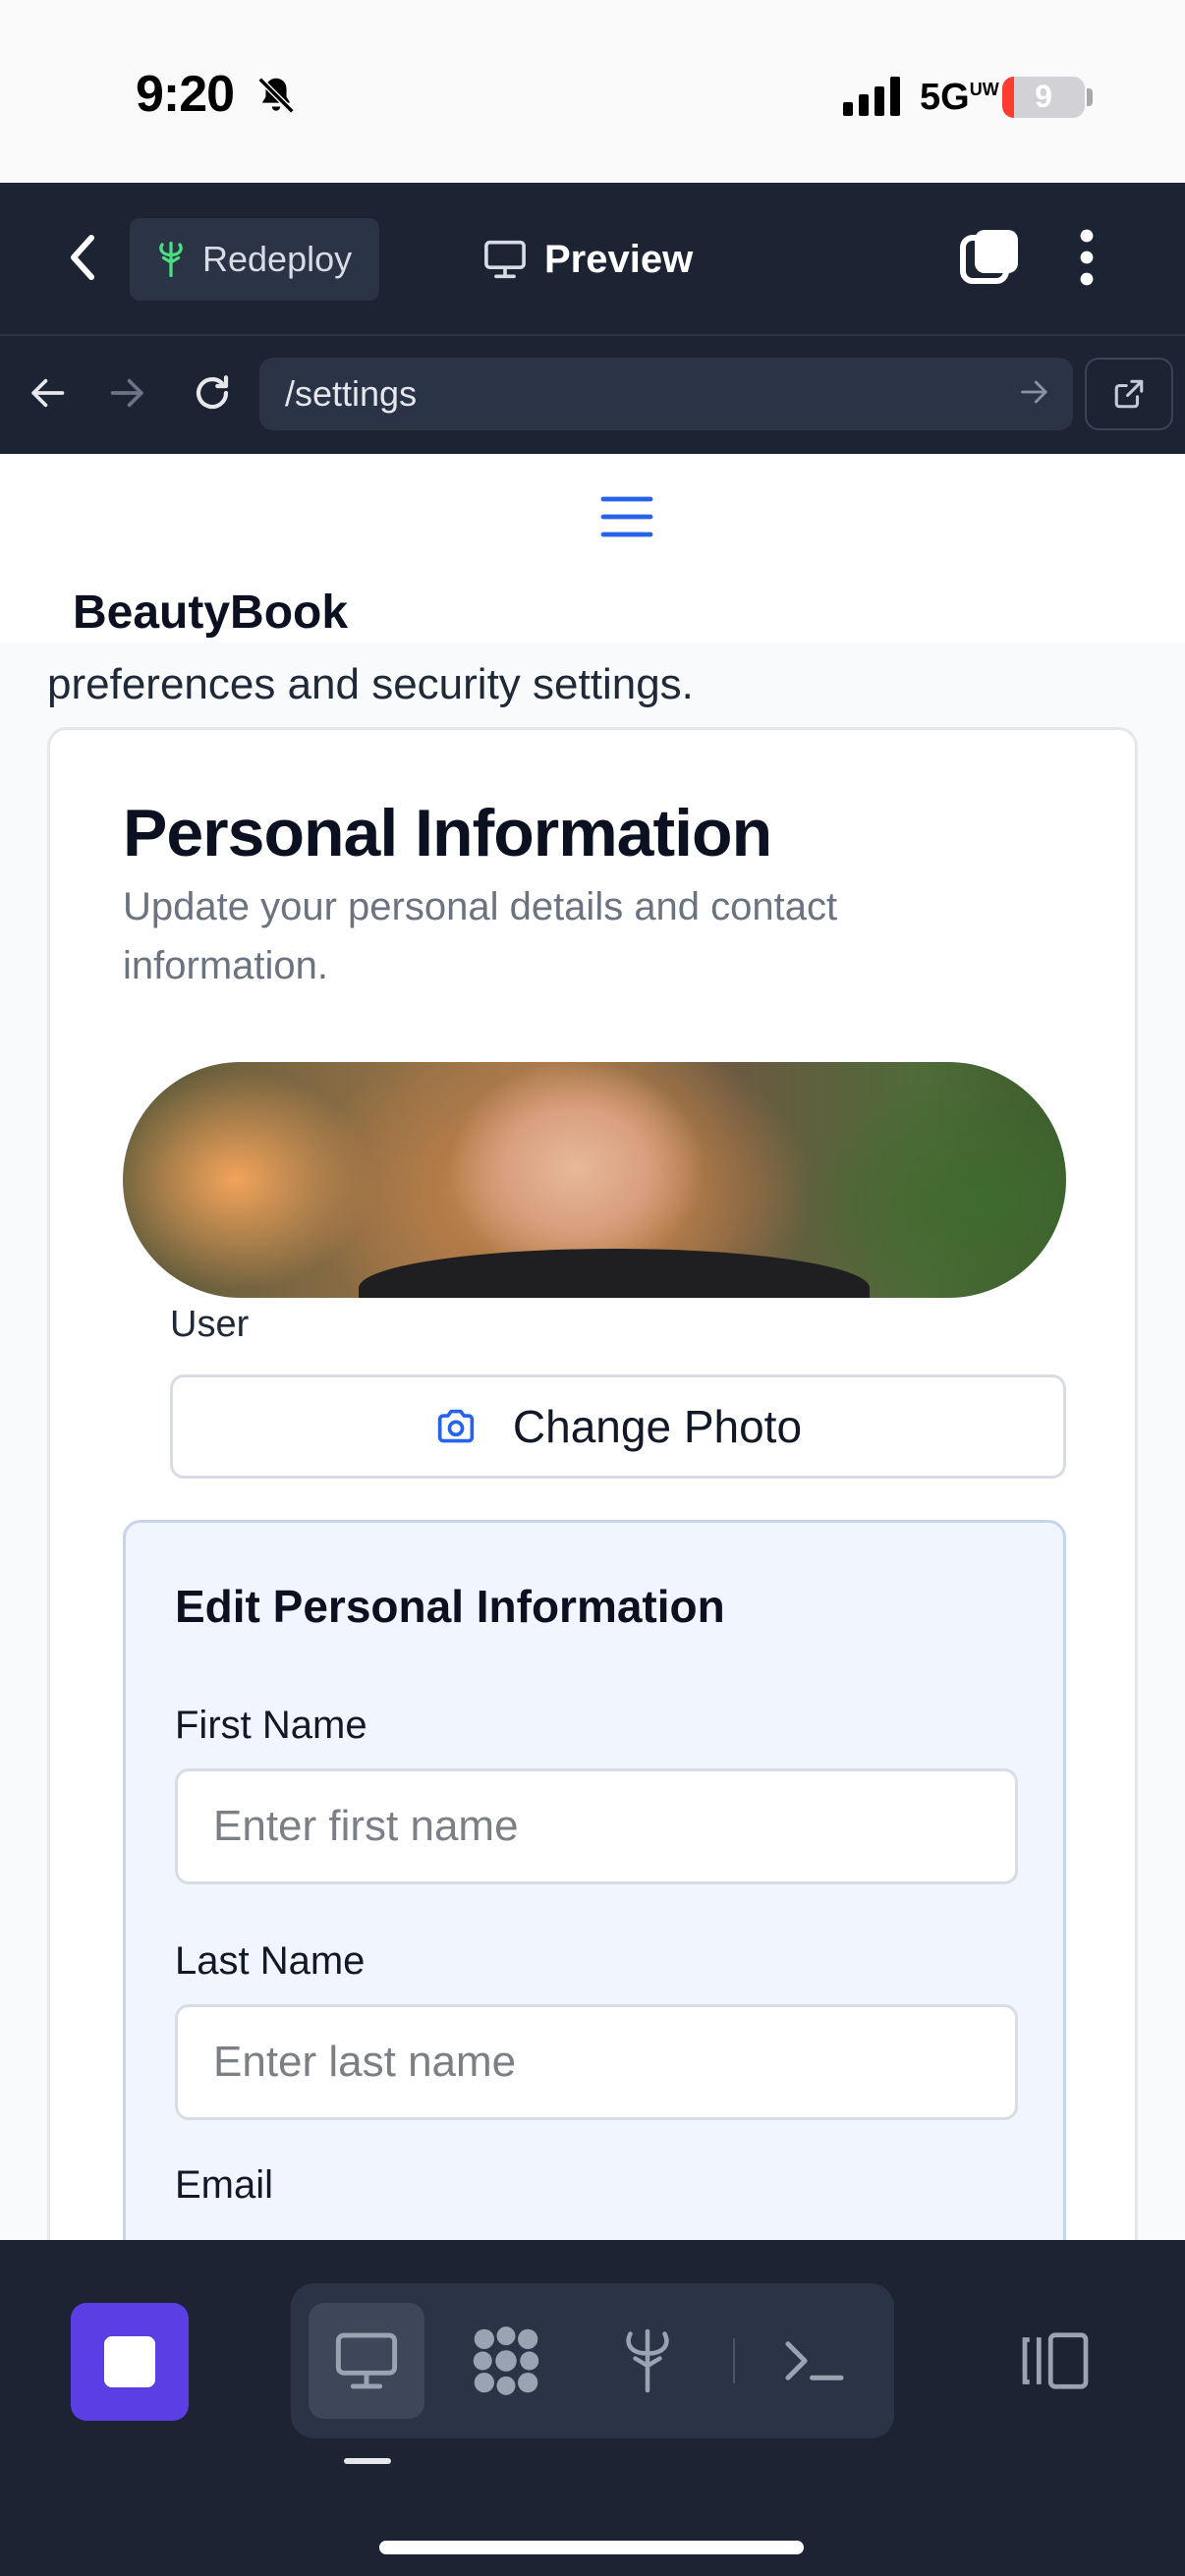 The height and width of the screenshot is (2576, 1185). I want to click on back-button, so click(83, 257).